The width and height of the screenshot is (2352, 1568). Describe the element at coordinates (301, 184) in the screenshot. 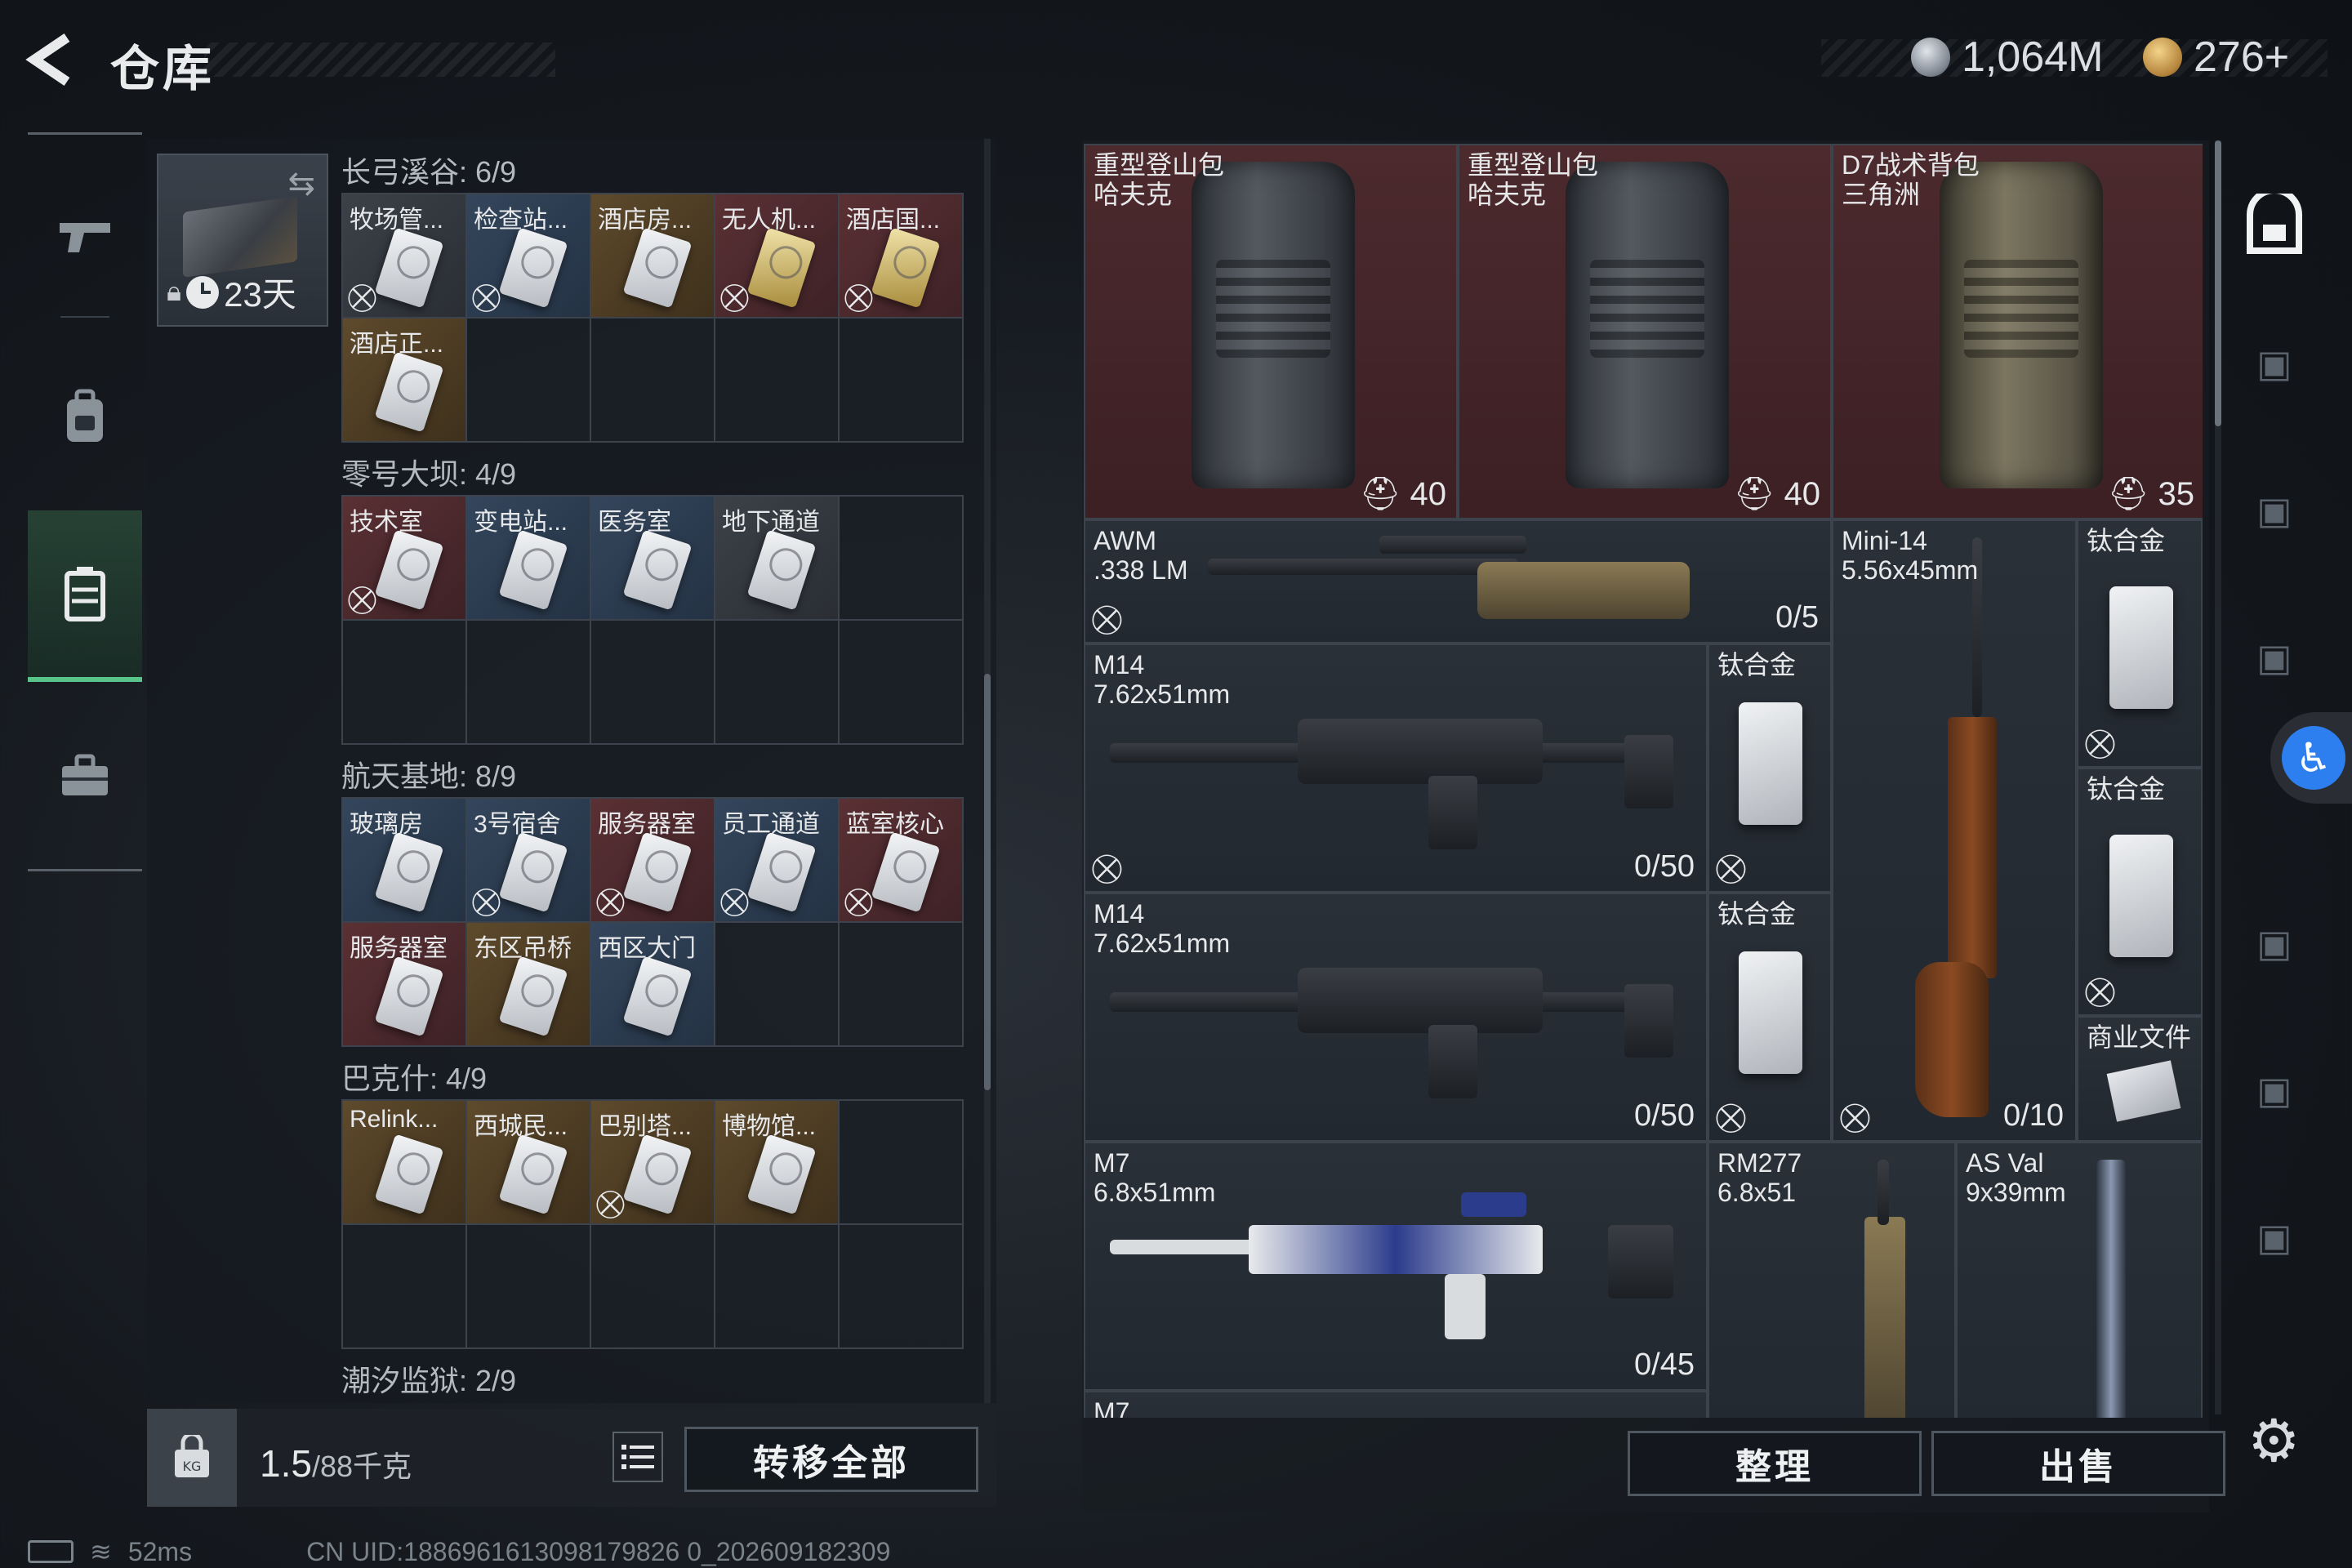

I see `swap-icon: ⇆` at that location.